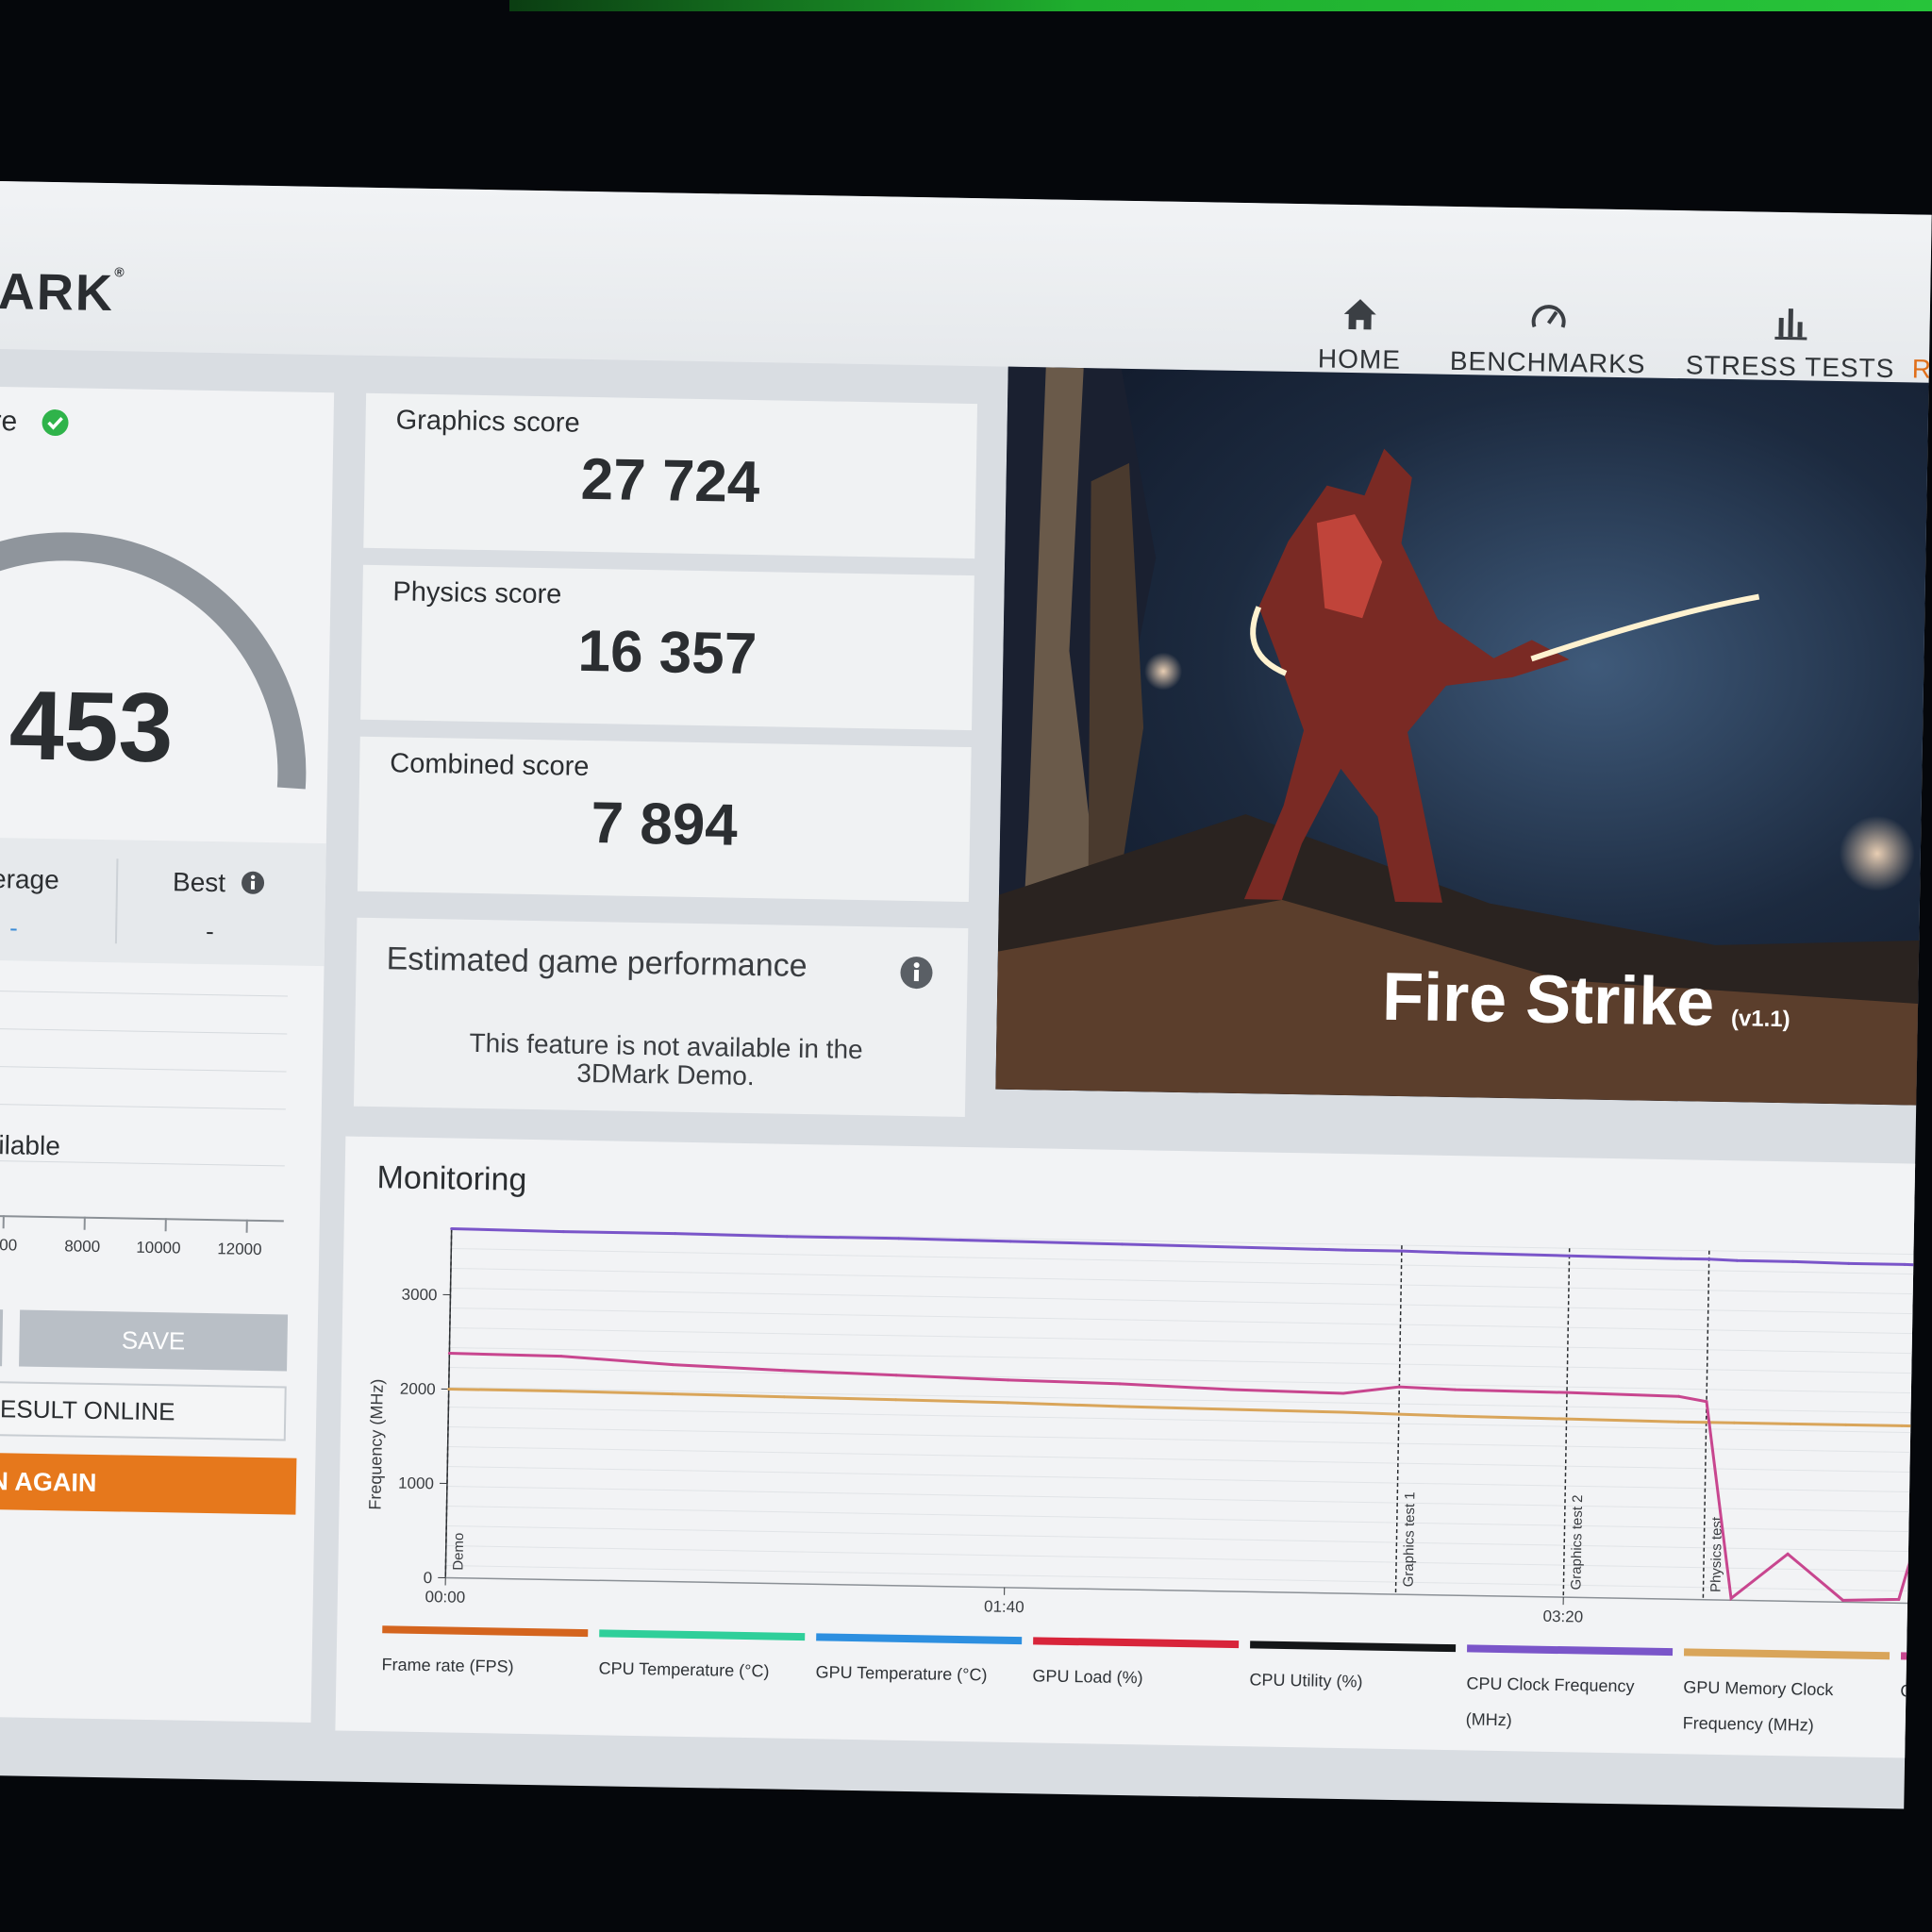  I want to click on axis-tick-label: 10000, so click(159, 1248).